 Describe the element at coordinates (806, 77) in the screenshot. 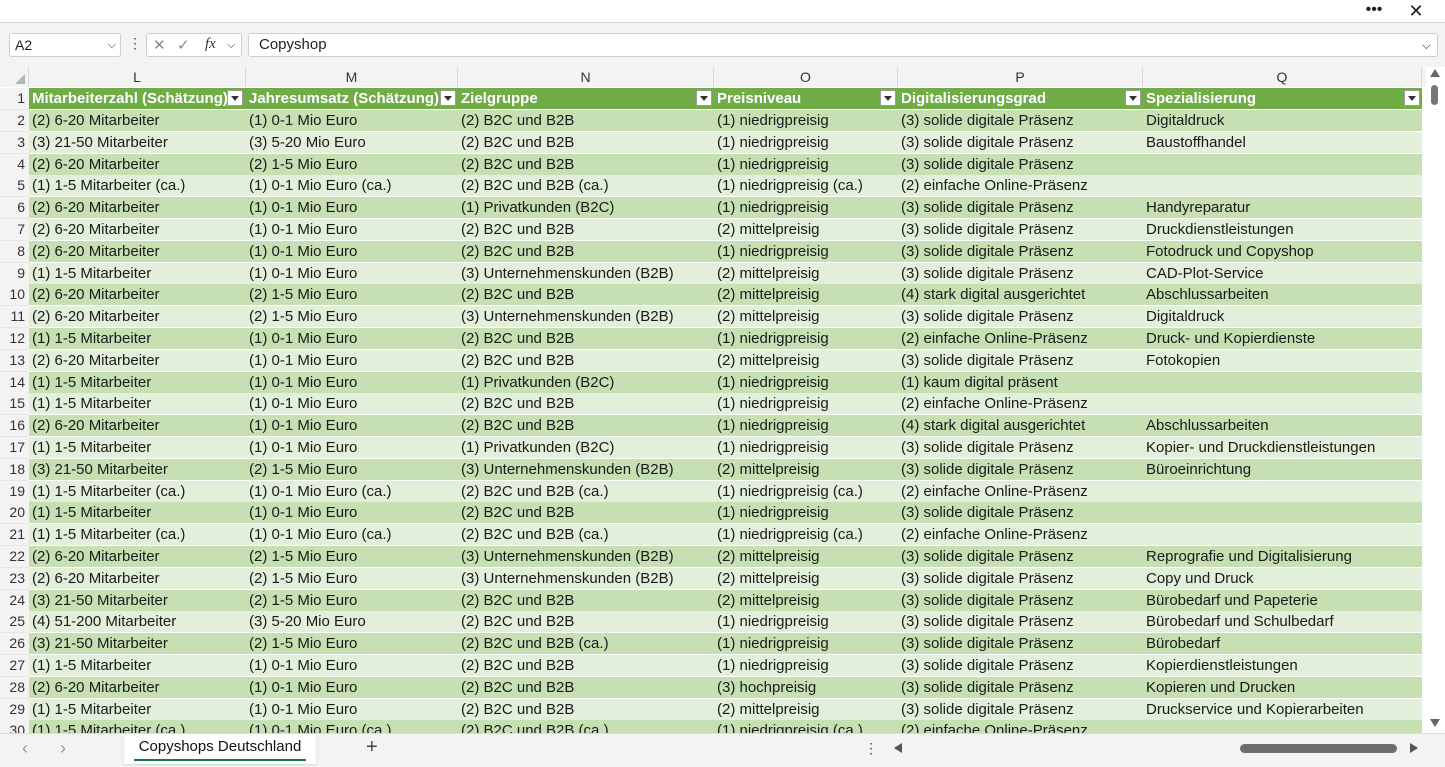

I see `column-header-o: O` at that location.